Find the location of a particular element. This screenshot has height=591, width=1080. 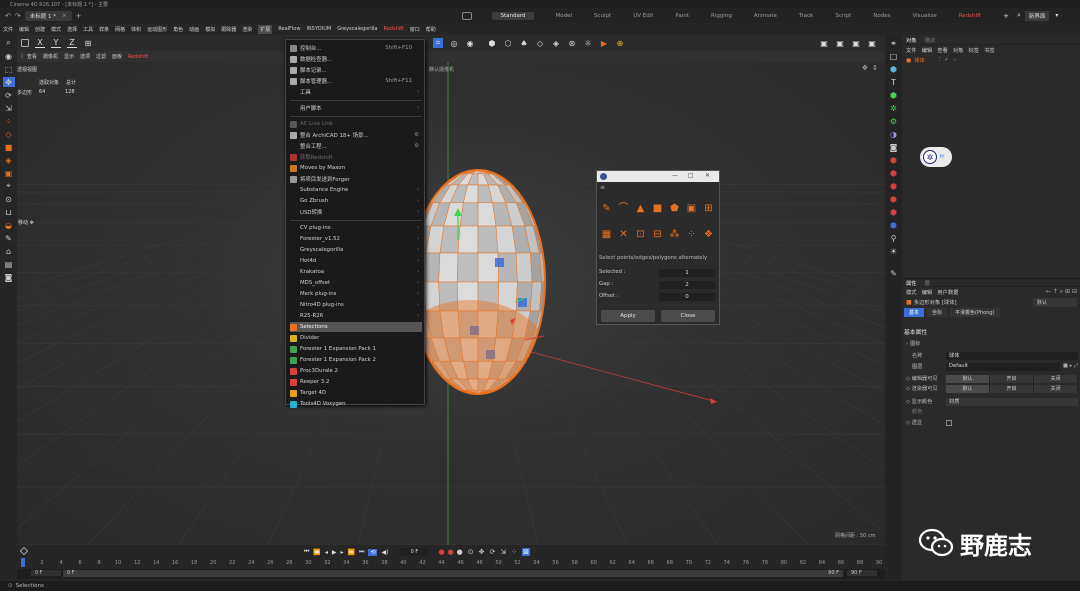

selection-frame-icon: ▦ is located at coordinates (606, 234).